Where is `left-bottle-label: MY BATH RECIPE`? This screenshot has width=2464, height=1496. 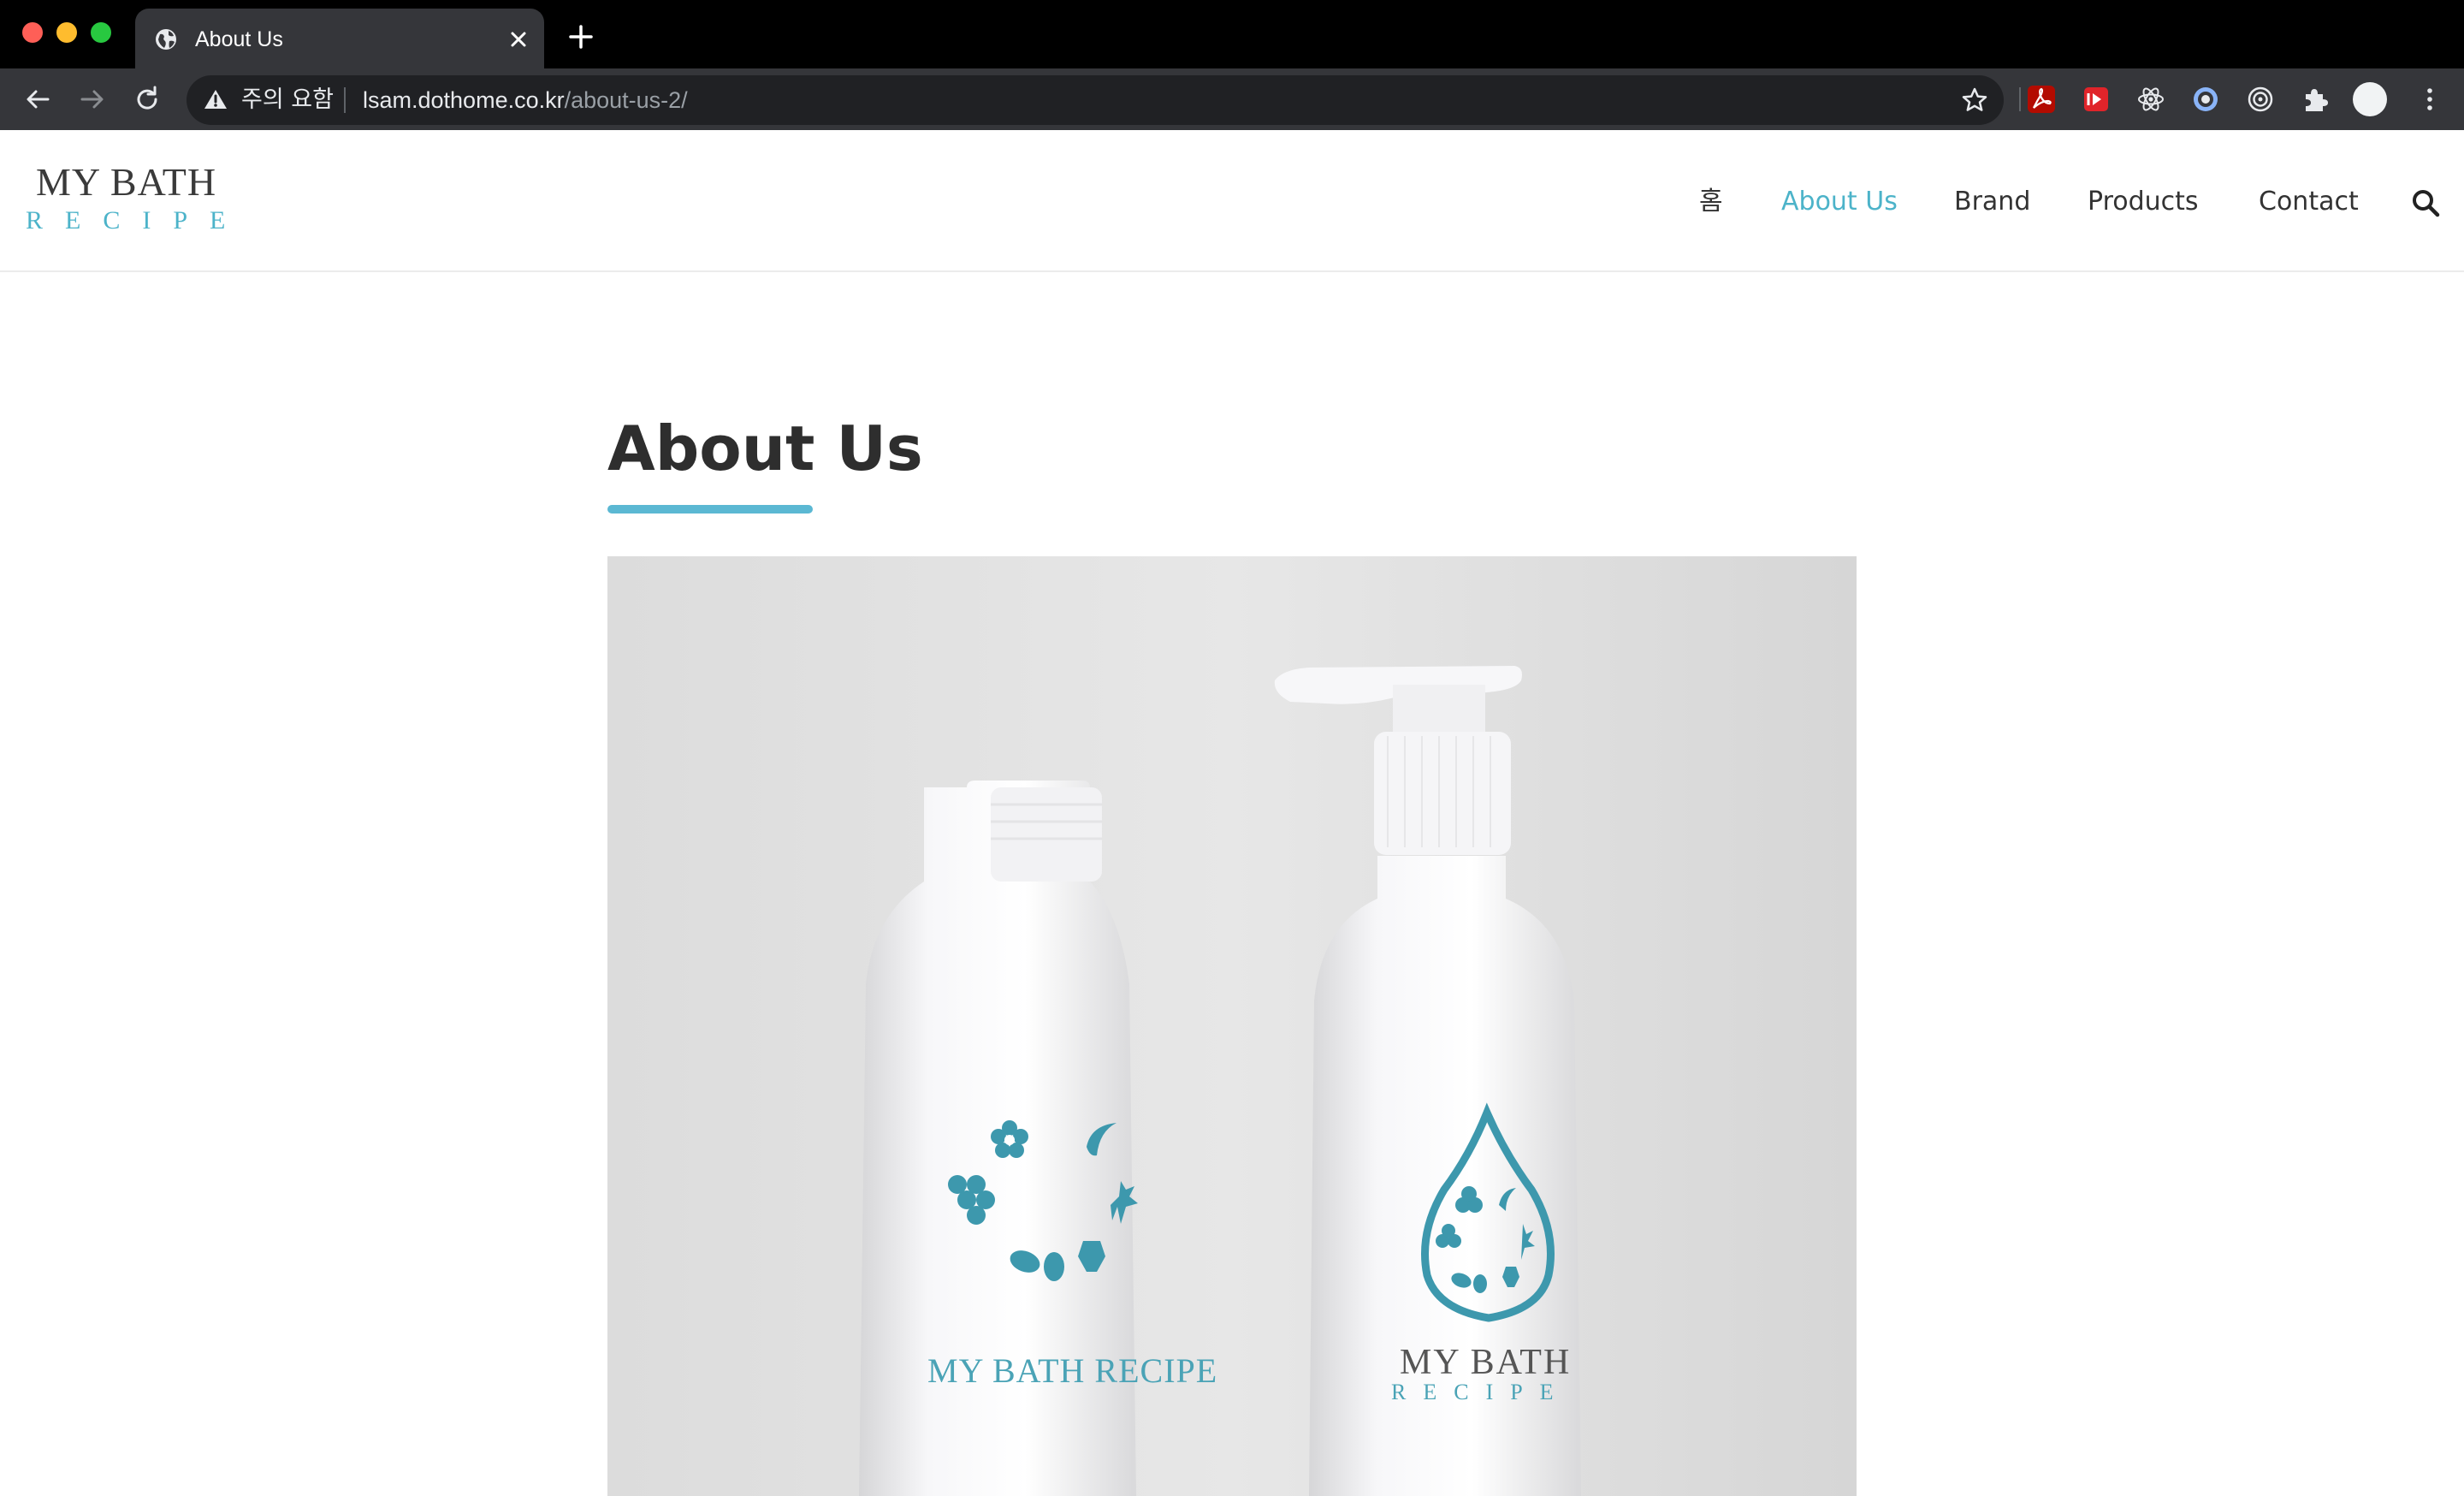 left-bottle-label: MY BATH RECIPE is located at coordinates (1072, 1370).